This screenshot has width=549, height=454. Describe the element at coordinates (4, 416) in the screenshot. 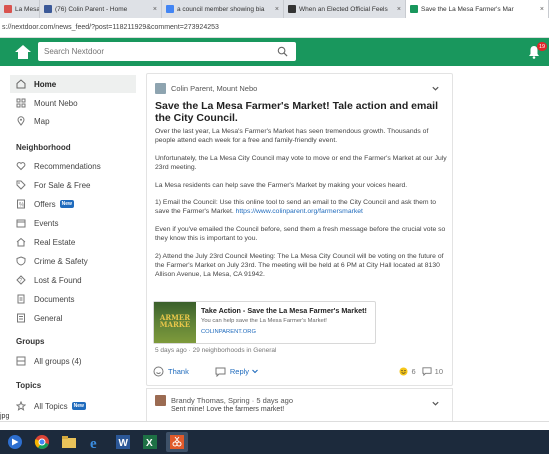

I see `download-file-name: jpg` at that location.